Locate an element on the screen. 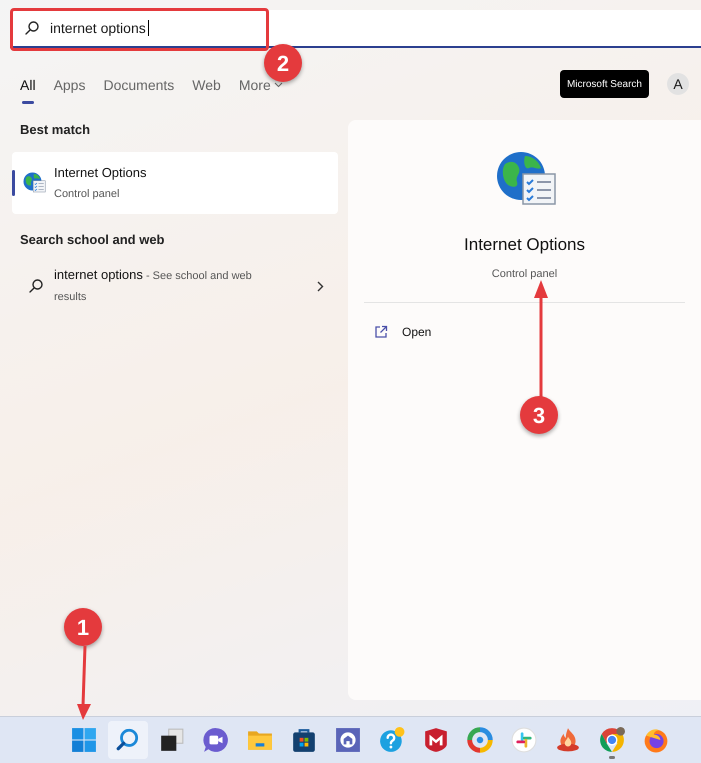 The width and height of the screenshot is (701, 763). filter-tab: Web is located at coordinates (206, 84).